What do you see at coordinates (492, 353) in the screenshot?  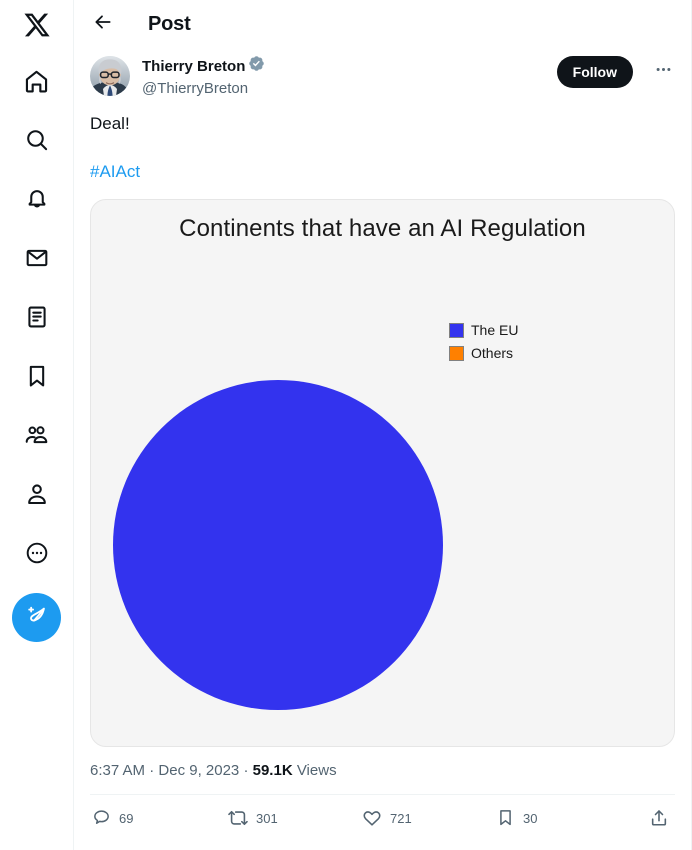 I see `legend-label-others: Others` at bounding box center [492, 353].